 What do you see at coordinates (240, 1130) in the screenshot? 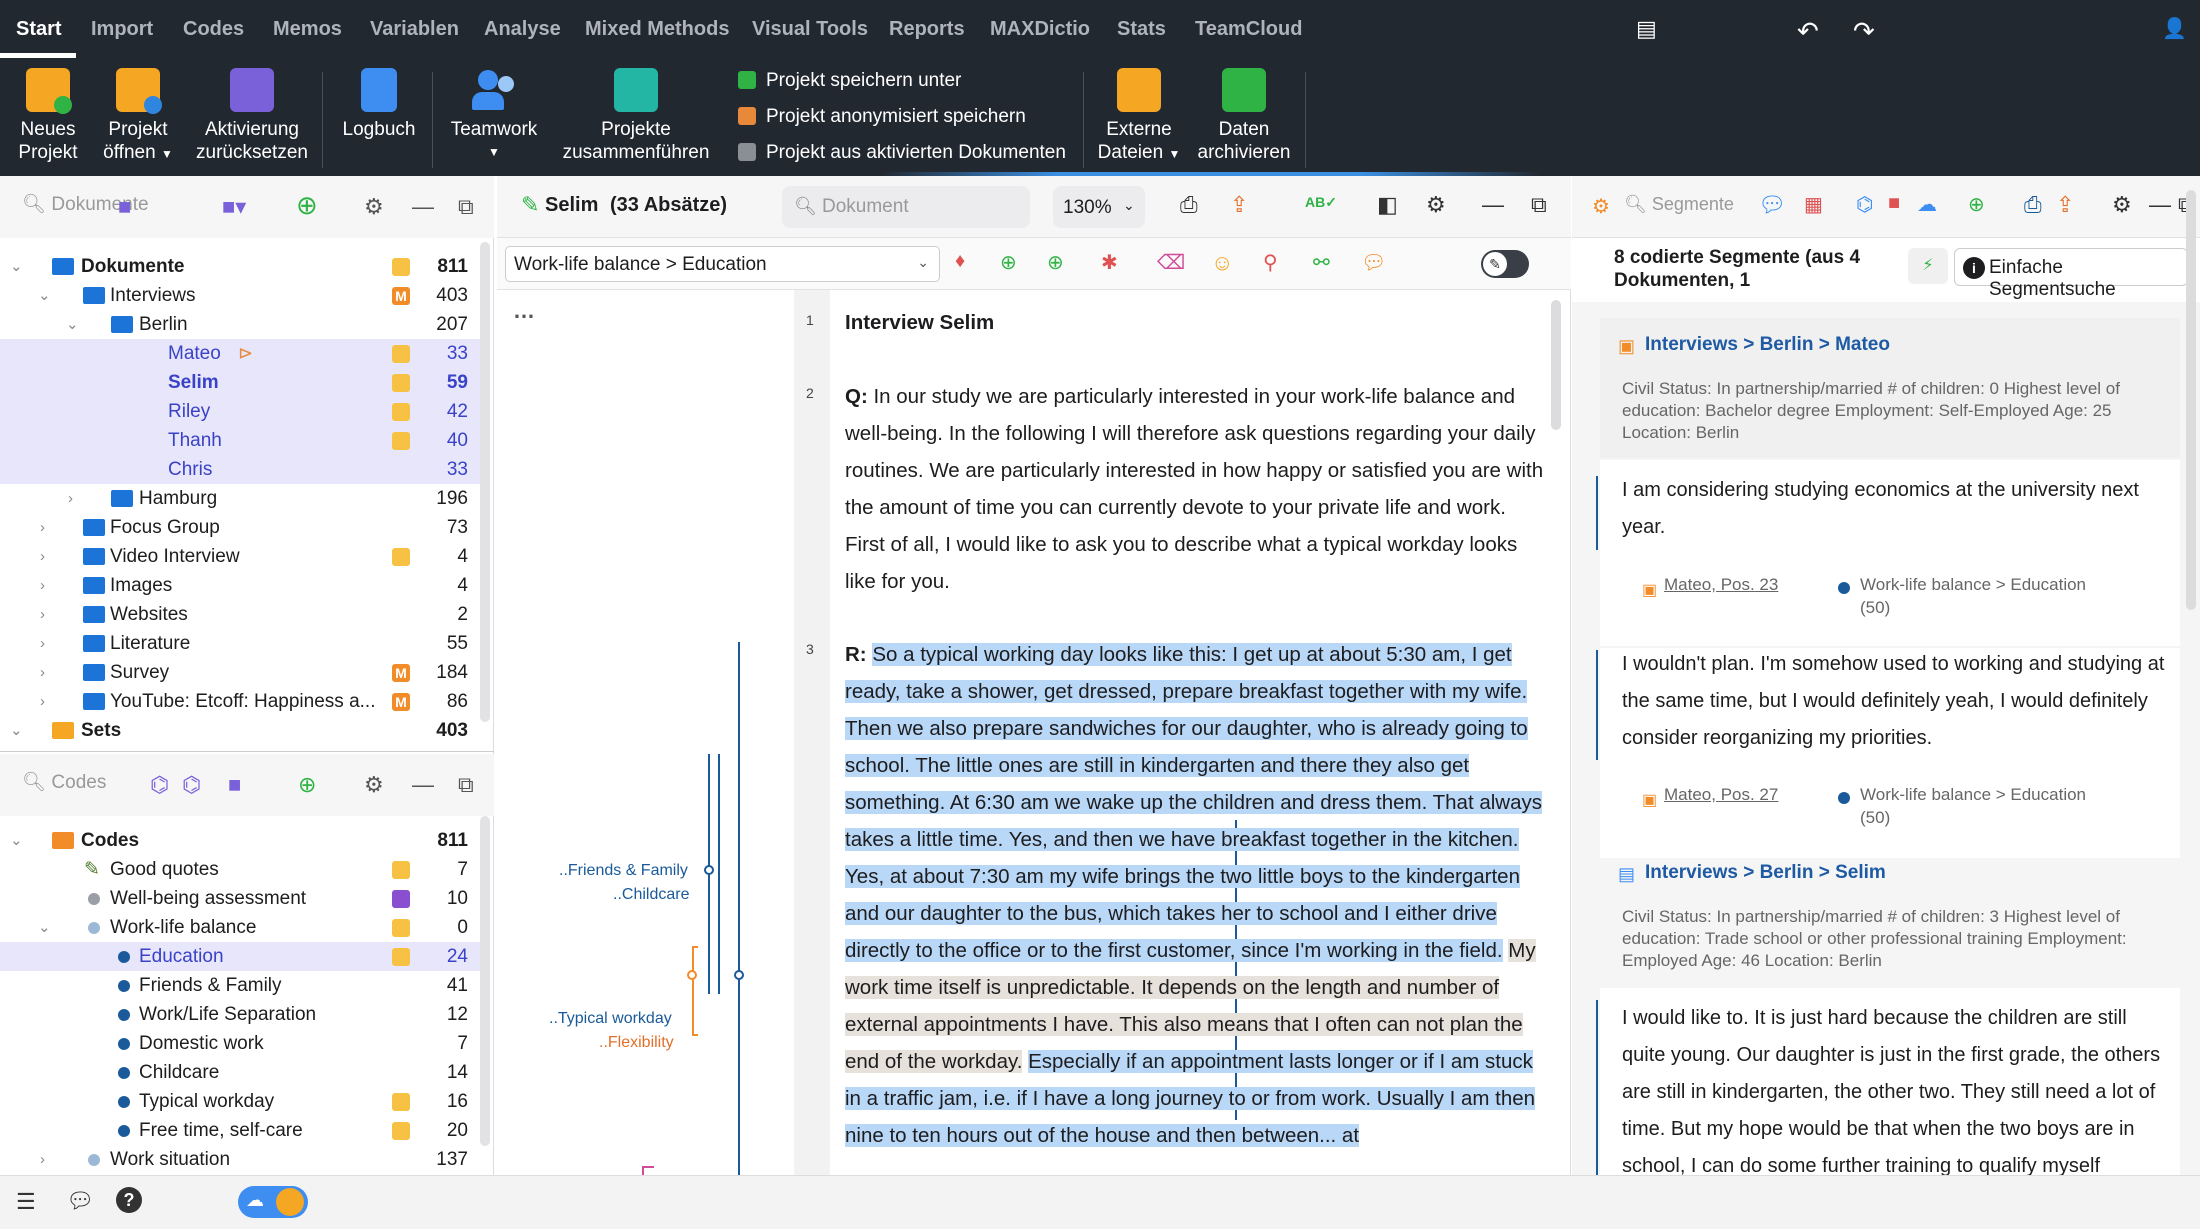
I see `tree-row-free-time: Free time, self-care 20` at bounding box center [240, 1130].